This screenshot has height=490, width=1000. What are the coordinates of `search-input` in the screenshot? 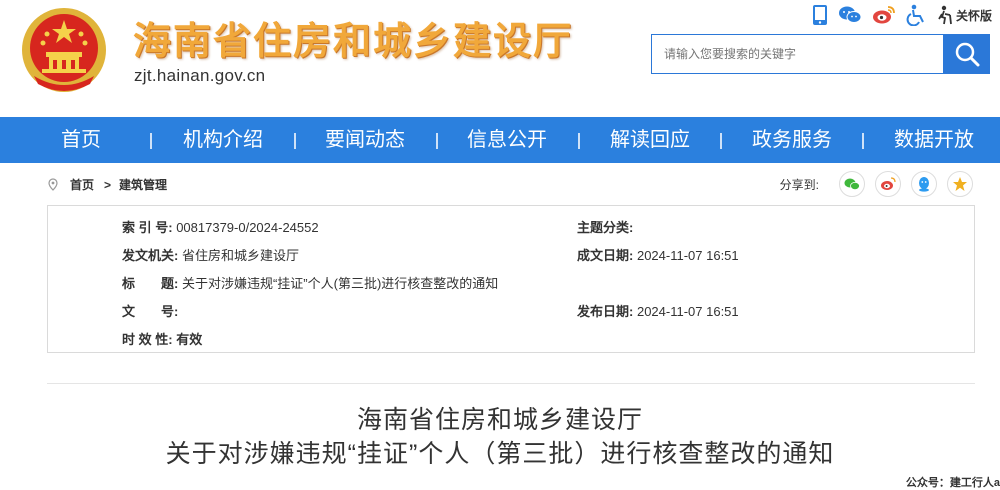 It's located at (803, 54).